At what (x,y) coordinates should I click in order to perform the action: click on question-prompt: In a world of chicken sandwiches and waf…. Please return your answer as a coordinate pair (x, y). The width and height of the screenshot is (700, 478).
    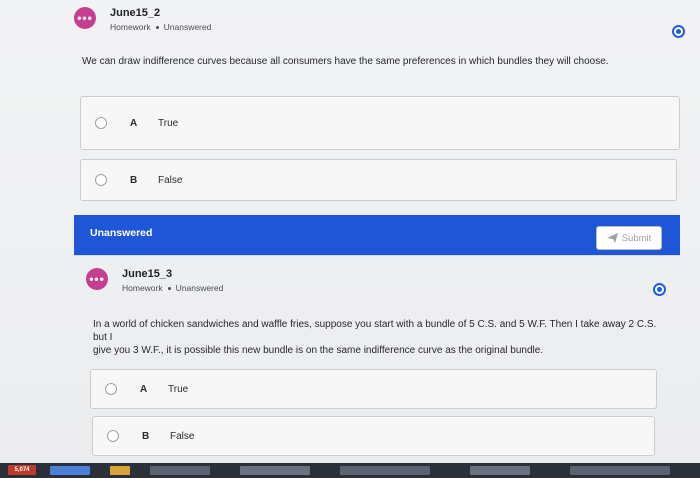
    Looking at the image, I should click on (378, 337).